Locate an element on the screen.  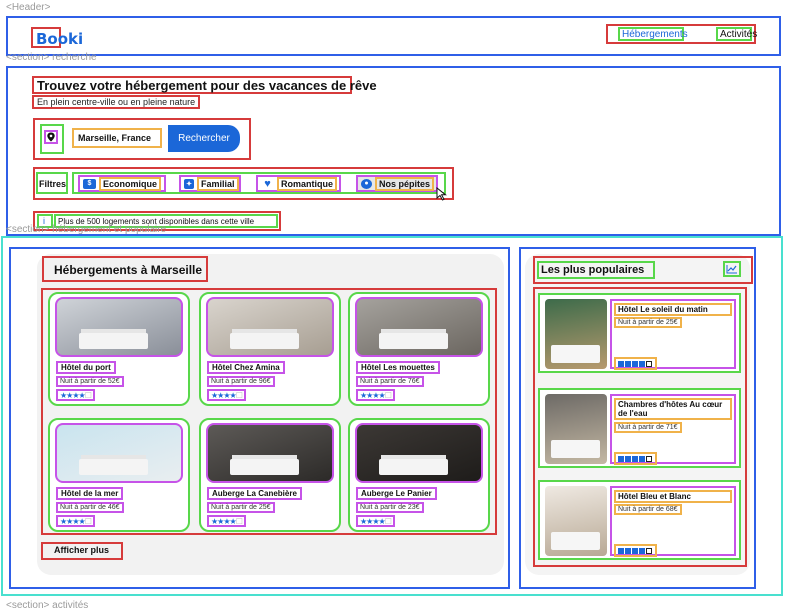
nav-link-activites: Activités is located at coordinates (736, 34).